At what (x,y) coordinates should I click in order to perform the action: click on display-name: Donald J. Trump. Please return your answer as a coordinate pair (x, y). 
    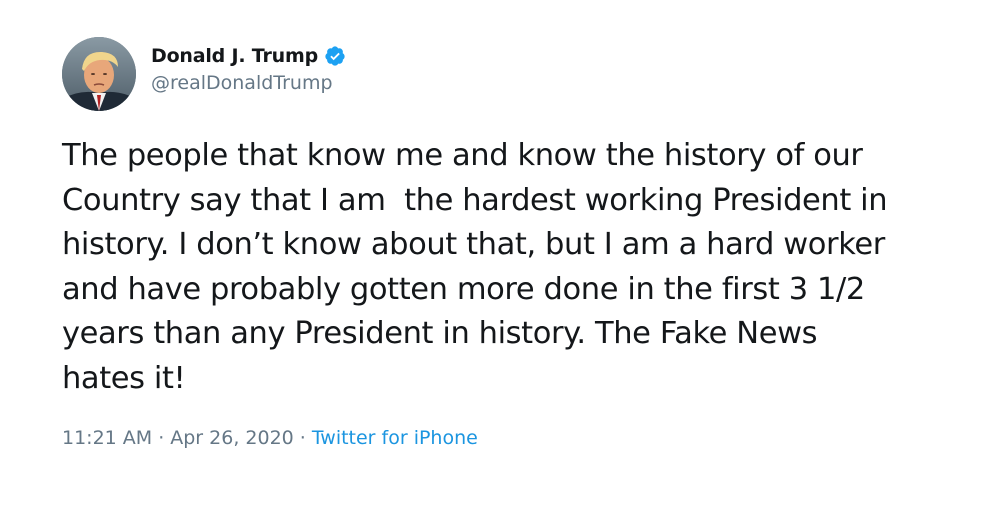
    Looking at the image, I should click on (234, 56).